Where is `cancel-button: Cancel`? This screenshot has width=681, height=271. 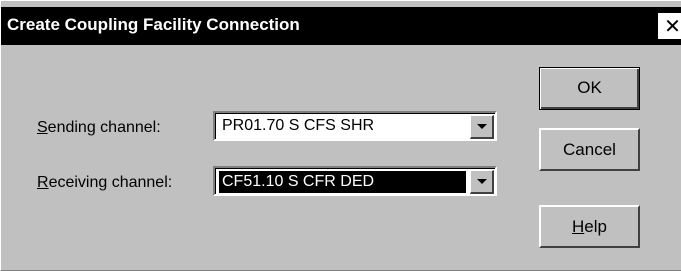 cancel-button: Cancel is located at coordinates (589, 149).